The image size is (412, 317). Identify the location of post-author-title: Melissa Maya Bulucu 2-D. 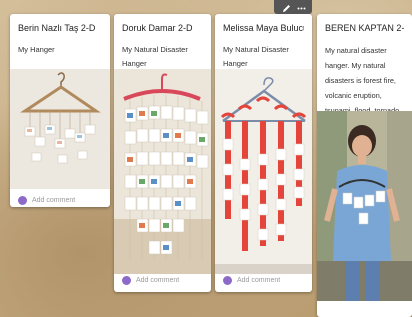
(263, 28).